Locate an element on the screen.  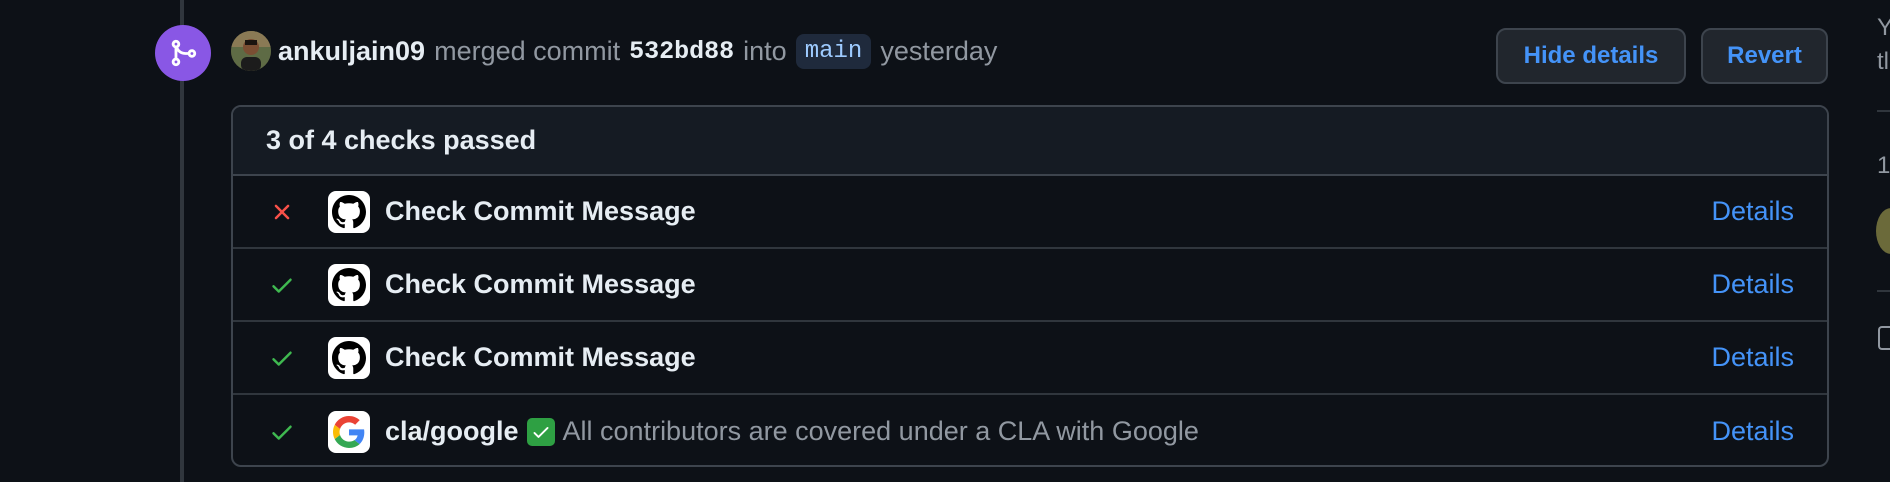
sidebar-fragment-text: 1 is located at coordinates (1883, 165).